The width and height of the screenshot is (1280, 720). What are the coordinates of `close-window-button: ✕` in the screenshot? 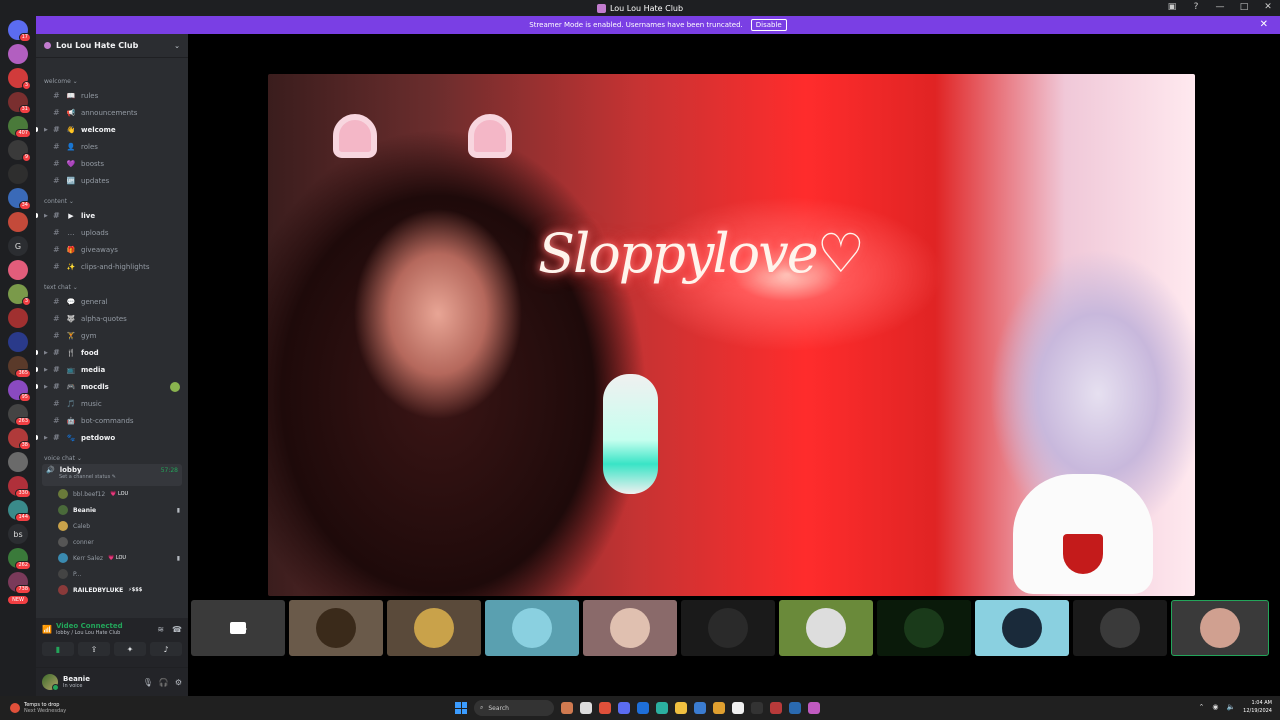 It's located at (1268, 7).